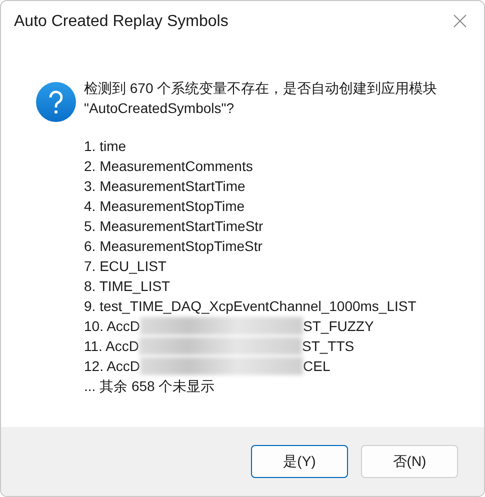 Image resolution: width=485 pixels, height=497 pixels. Describe the element at coordinates (150, 386) in the screenshot. I see `remainder-text: ... 其余 658 个未显示` at that location.